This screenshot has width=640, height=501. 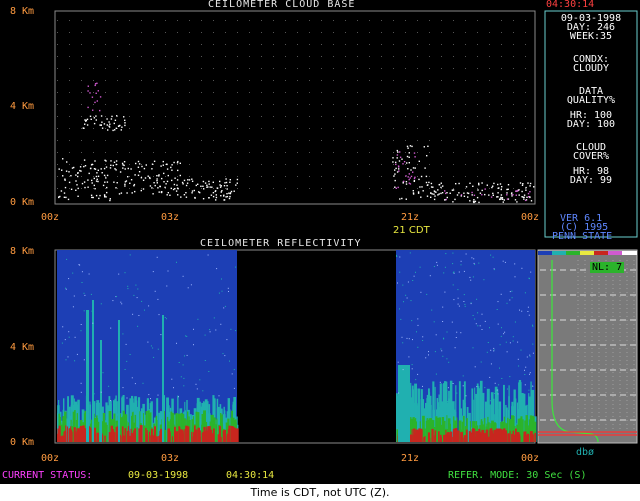 What do you see at coordinates (281, 243) in the screenshot?
I see `reflectivity-title: CEILOMETER REFLECTIVITY` at bounding box center [281, 243].